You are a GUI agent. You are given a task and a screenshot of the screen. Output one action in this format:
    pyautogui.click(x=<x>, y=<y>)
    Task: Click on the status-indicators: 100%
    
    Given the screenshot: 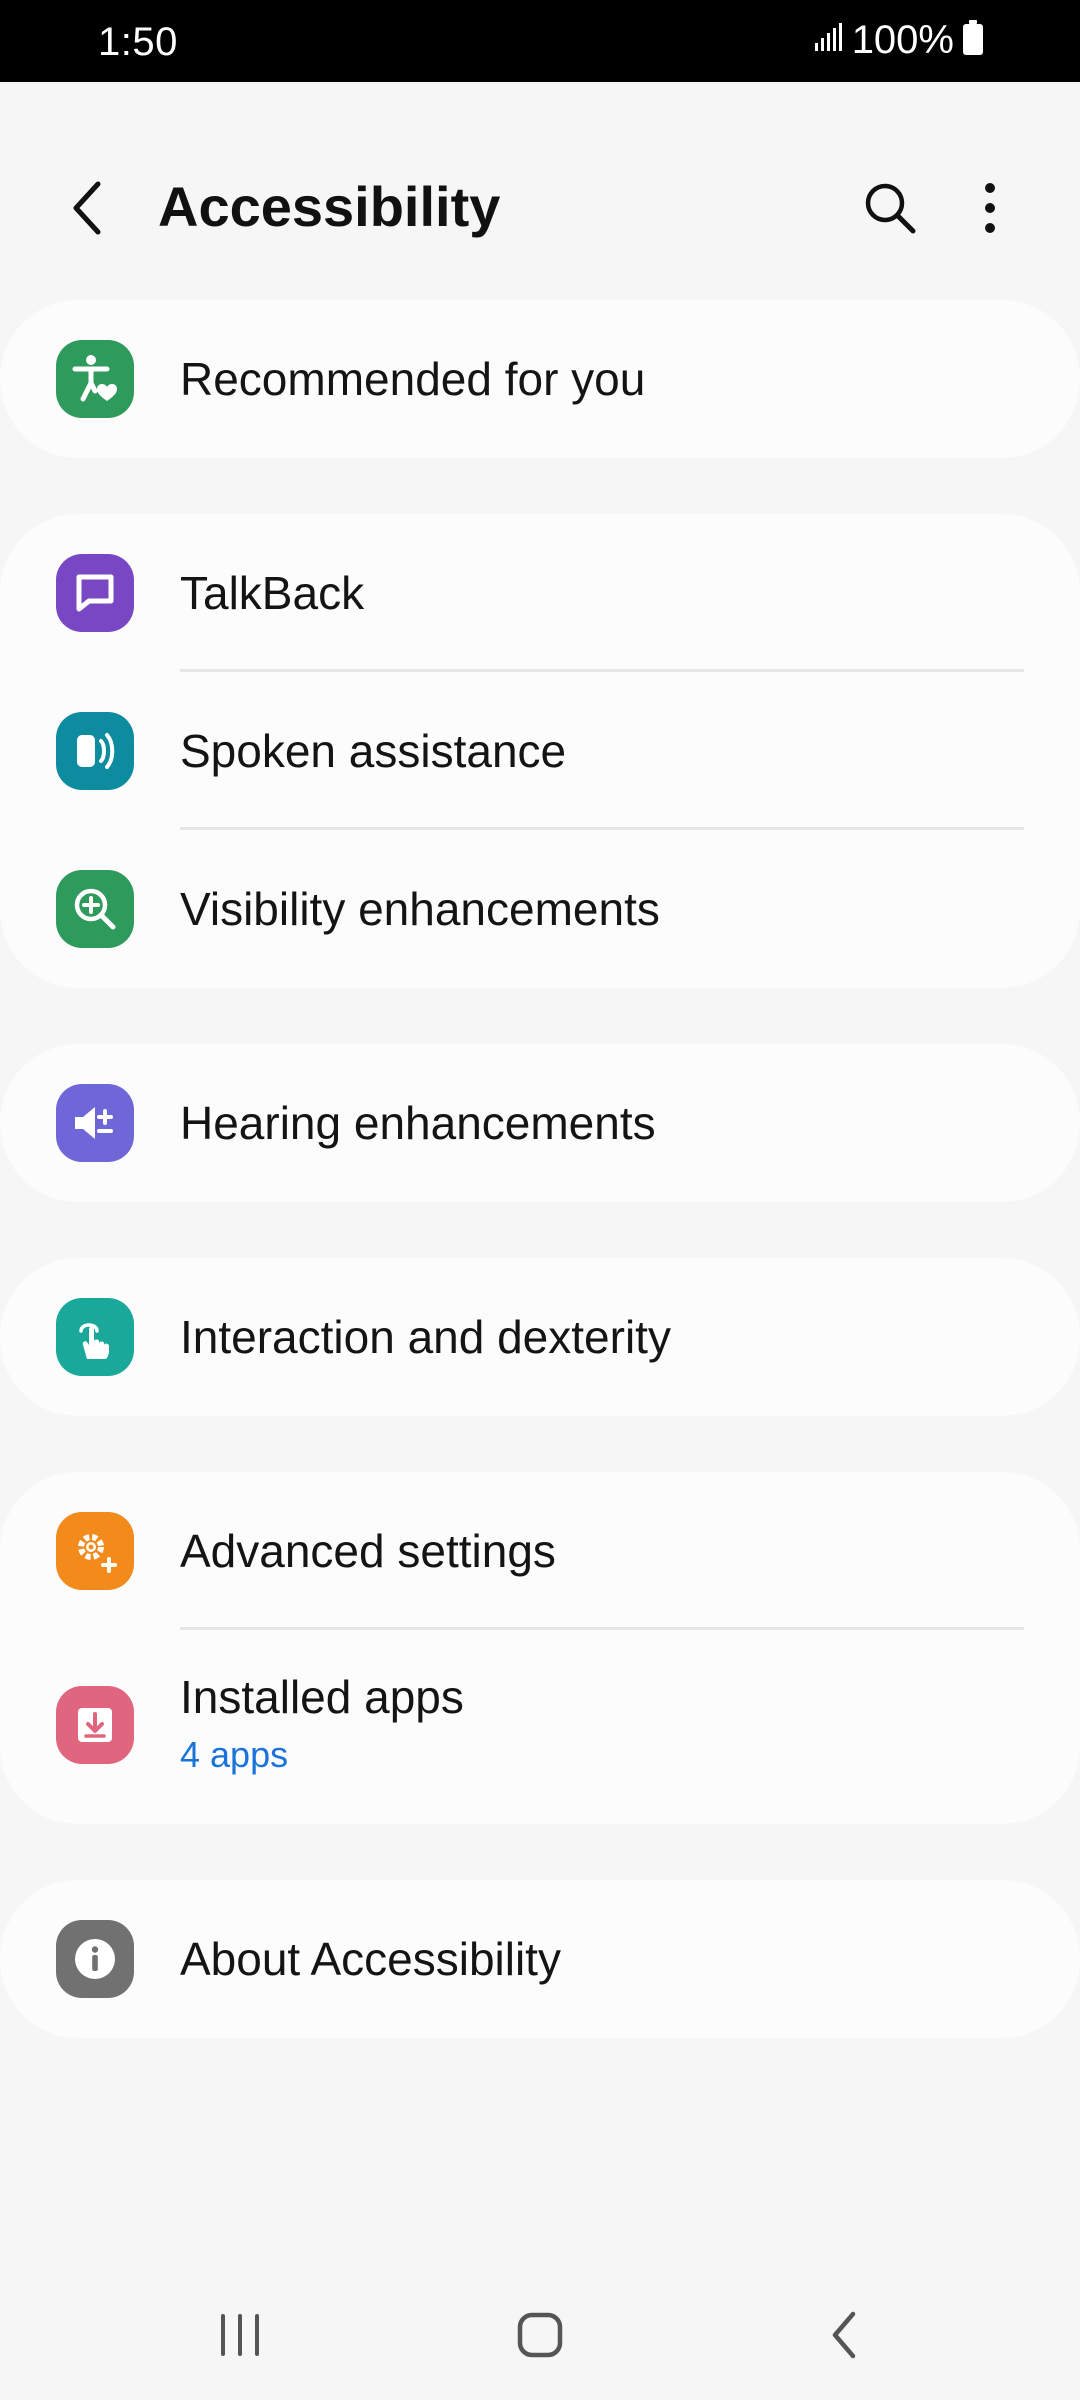 What is the action you would take?
    pyautogui.click(x=899, y=40)
    